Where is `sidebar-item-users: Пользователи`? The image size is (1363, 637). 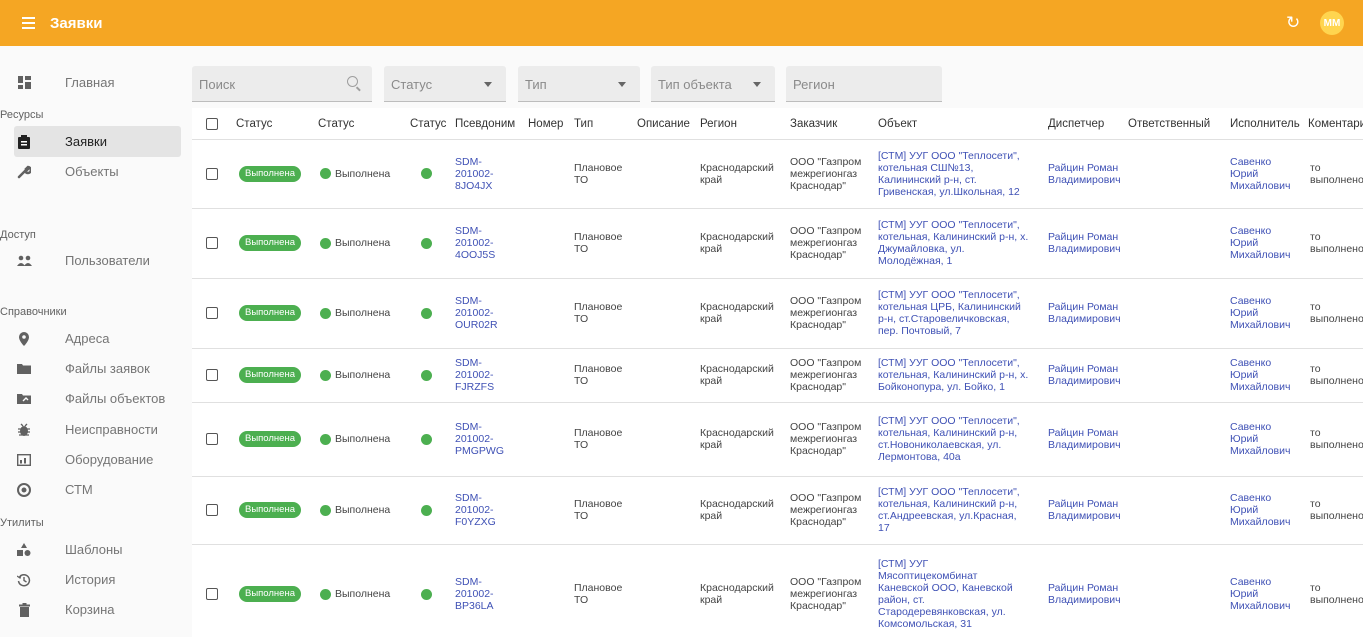 sidebar-item-users: Пользователи is located at coordinates (97, 260).